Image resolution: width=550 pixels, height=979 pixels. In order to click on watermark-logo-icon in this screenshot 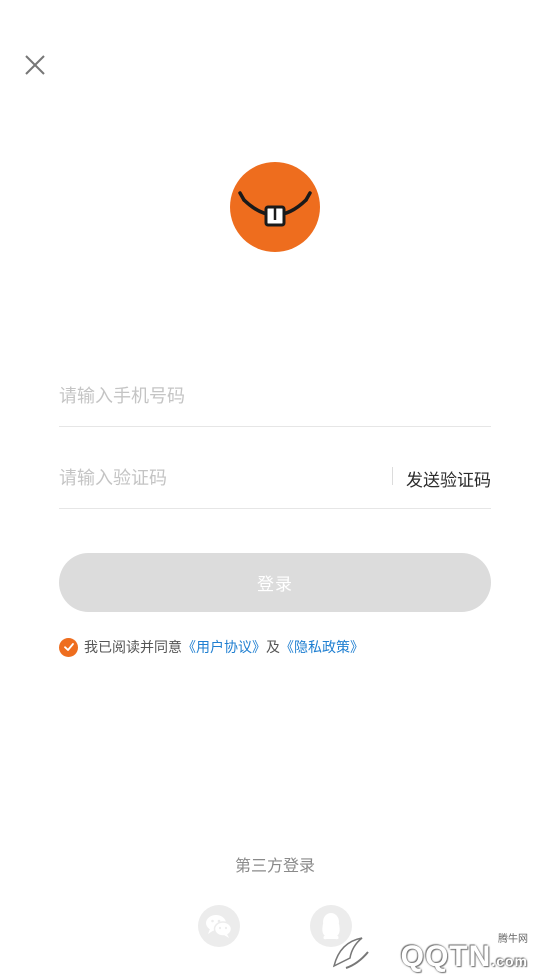, I will do `click(350, 953)`.